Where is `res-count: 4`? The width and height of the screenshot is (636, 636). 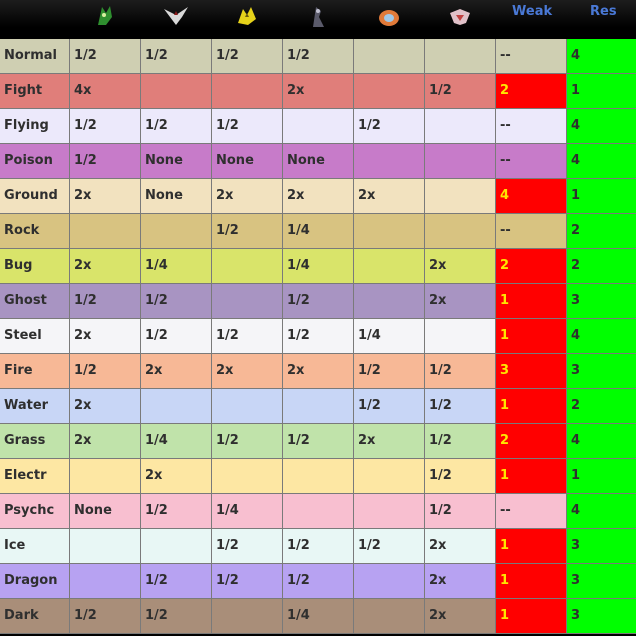
res-count: 4 is located at coordinates (601, 126).